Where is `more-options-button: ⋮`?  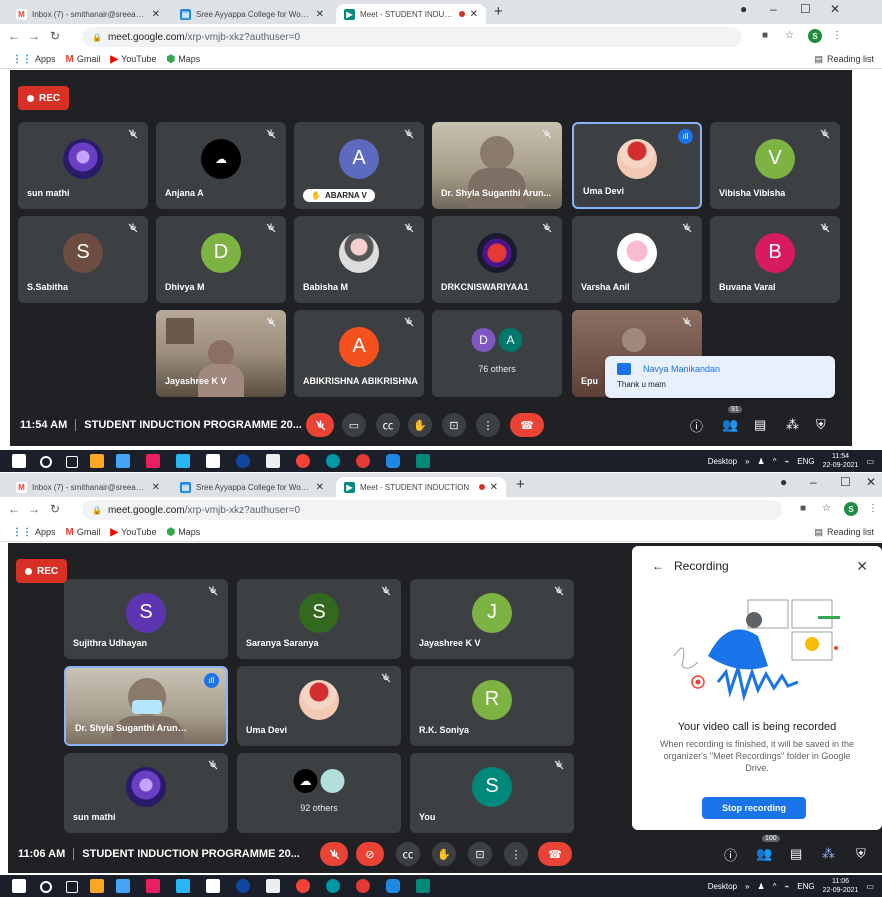
more-options-button: ⋮ is located at coordinates (488, 425).